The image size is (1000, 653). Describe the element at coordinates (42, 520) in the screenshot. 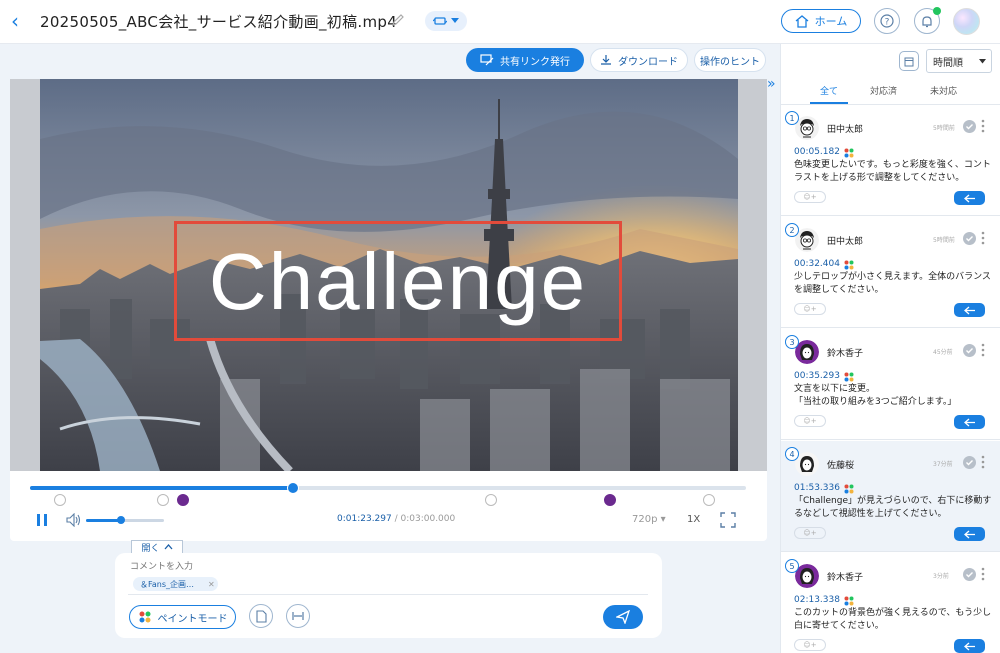

I see `pause-icon` at that location.